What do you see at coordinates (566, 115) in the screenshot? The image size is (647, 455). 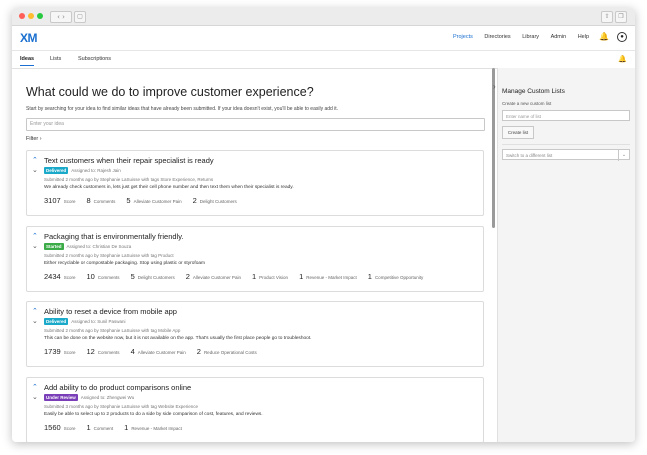 I see `list-name-input: Enter name of list` at bounding box center [566, 115].